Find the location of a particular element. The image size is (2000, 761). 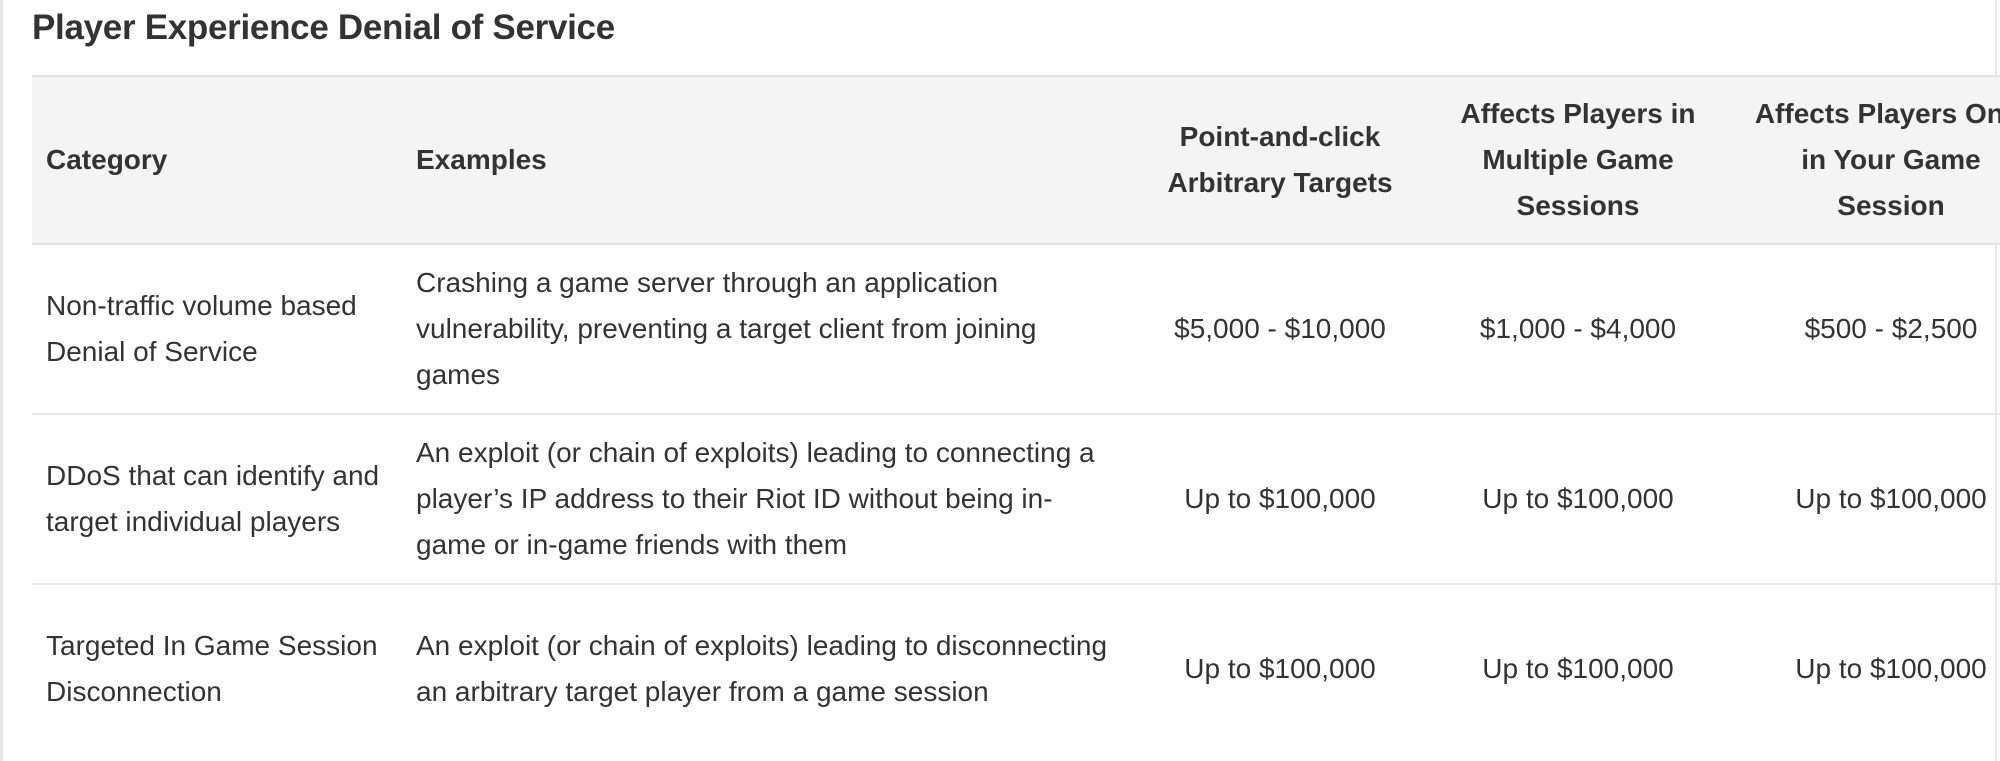

column-header-examples: Examples is located at coordinates (481, 159).